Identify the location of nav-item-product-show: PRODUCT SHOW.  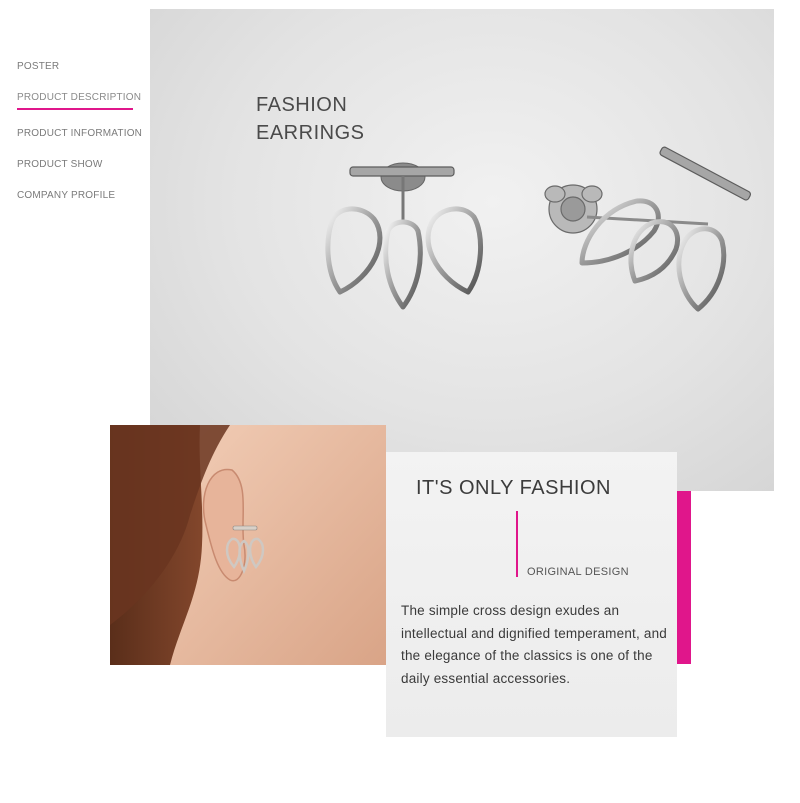
(82, 165).